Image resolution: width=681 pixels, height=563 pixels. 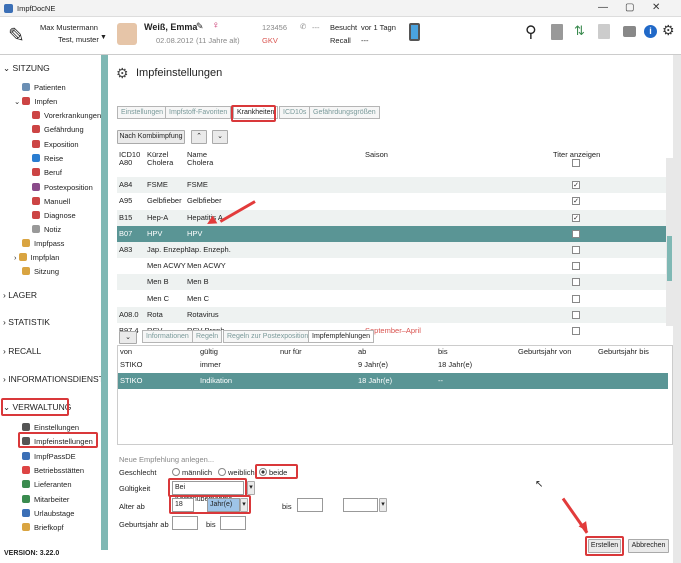 I want to click on tab-gefährdungsgrößen: Gefährdungsgrößen, so click(x=344, y=112).